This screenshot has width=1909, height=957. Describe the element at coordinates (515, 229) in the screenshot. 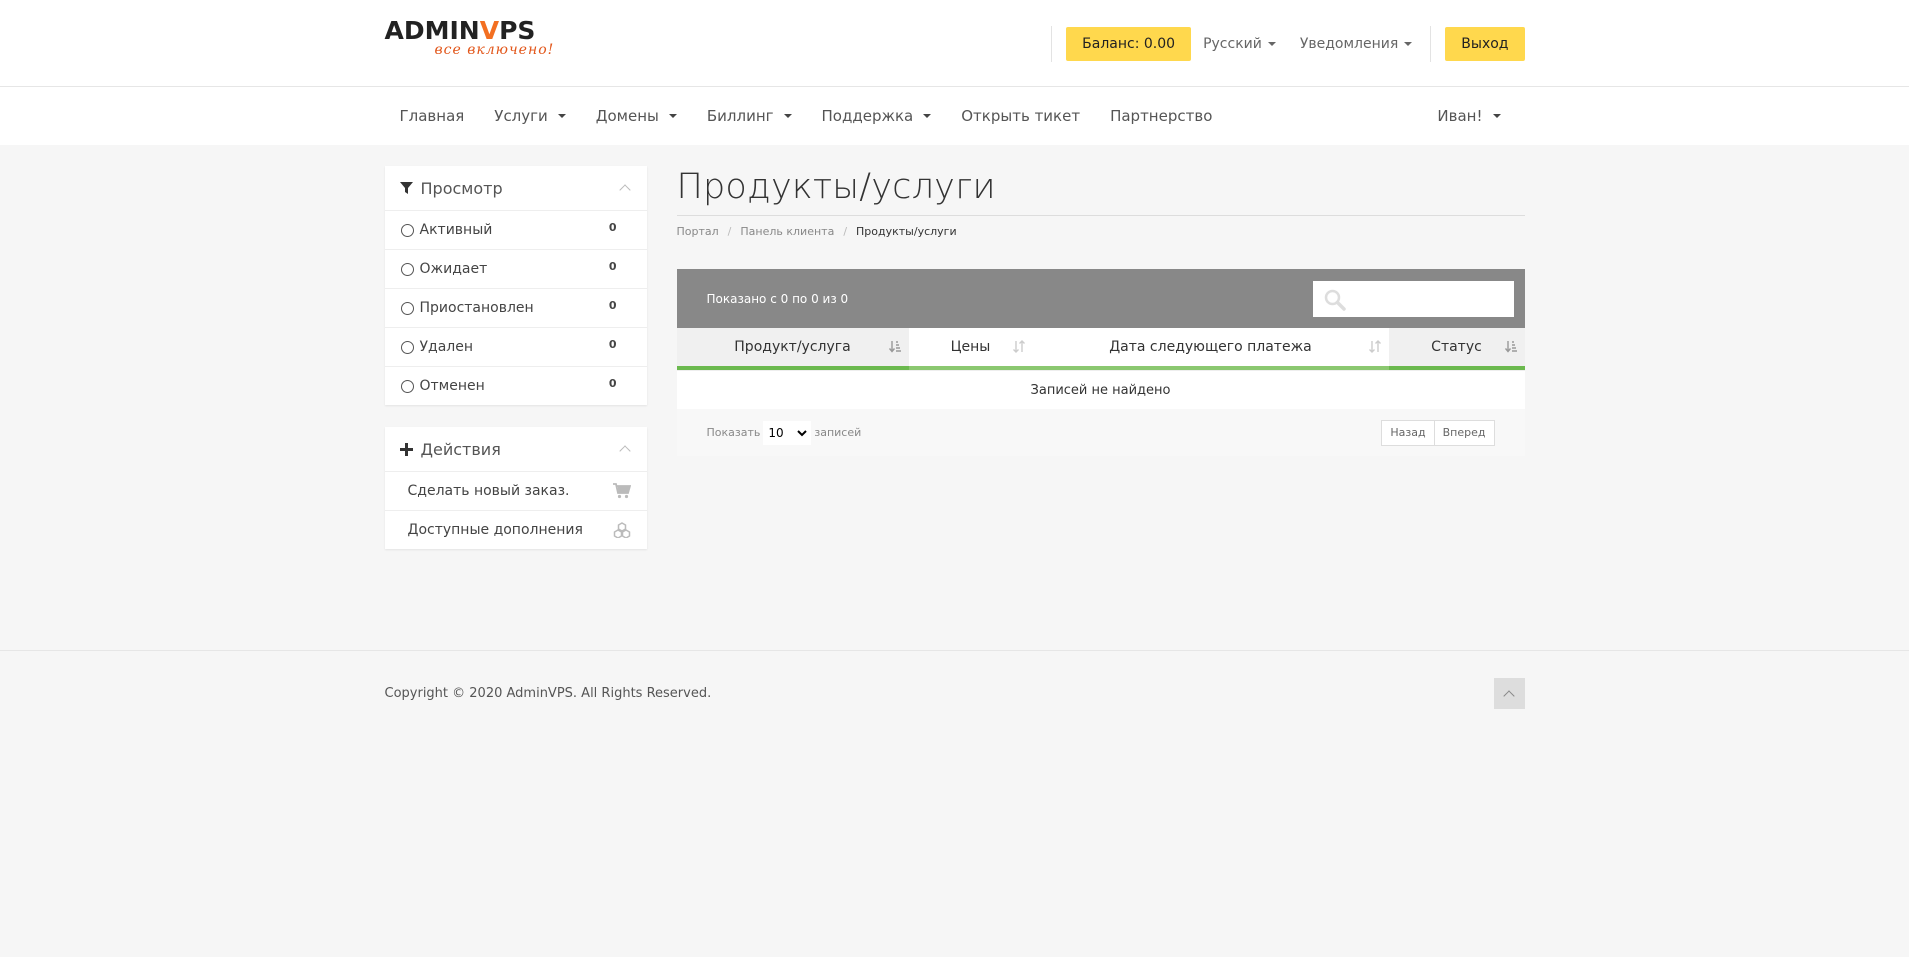

I see `filter-active: Активный 0` at that location.